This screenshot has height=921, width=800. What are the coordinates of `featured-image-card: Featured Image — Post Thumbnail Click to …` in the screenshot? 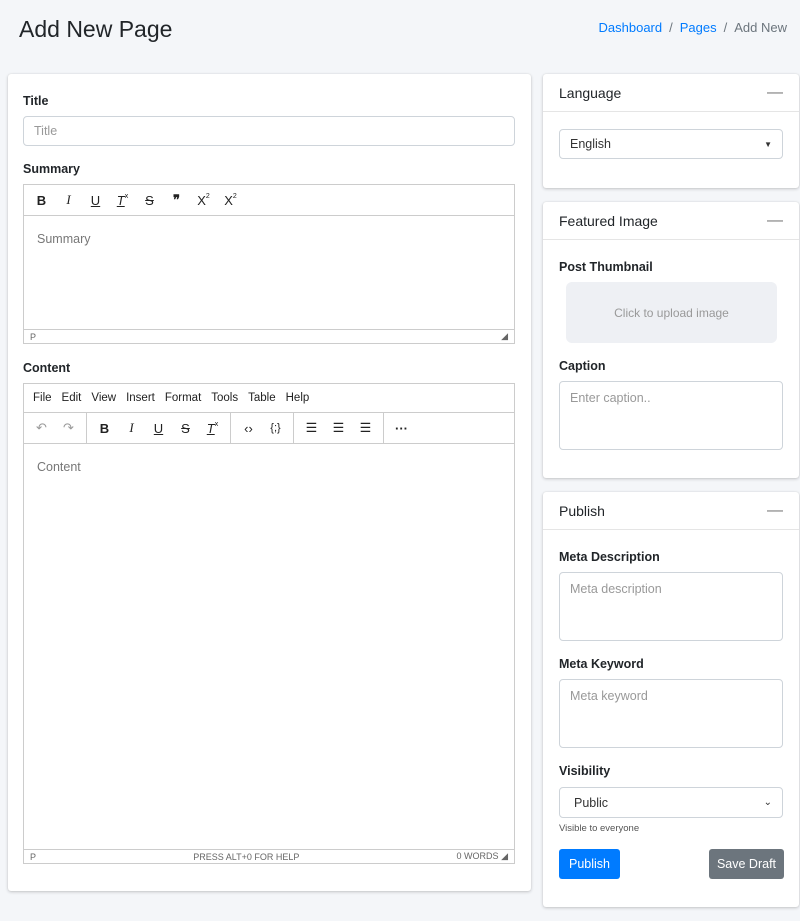 It's located at (671, 340).